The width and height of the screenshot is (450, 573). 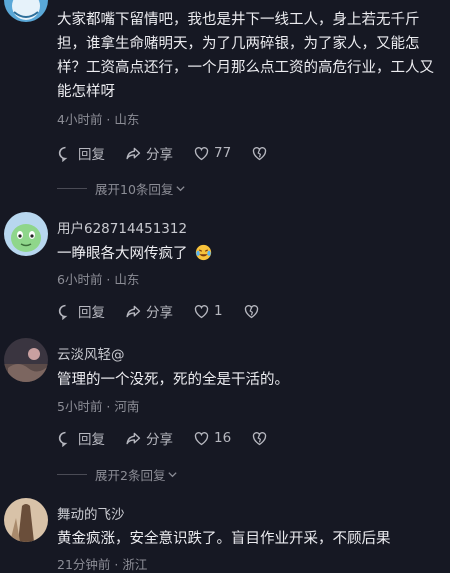 I want to click on like-count: 1, so click(x=218, y=311).